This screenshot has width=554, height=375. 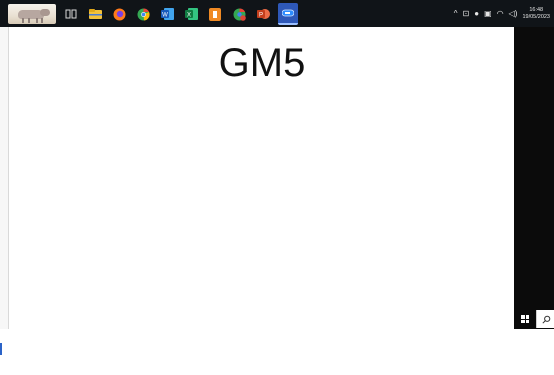 What do you see at coordinates (188, 15) in the screenshot?
I see `svg-text: X` at bounding box center [188, 15].